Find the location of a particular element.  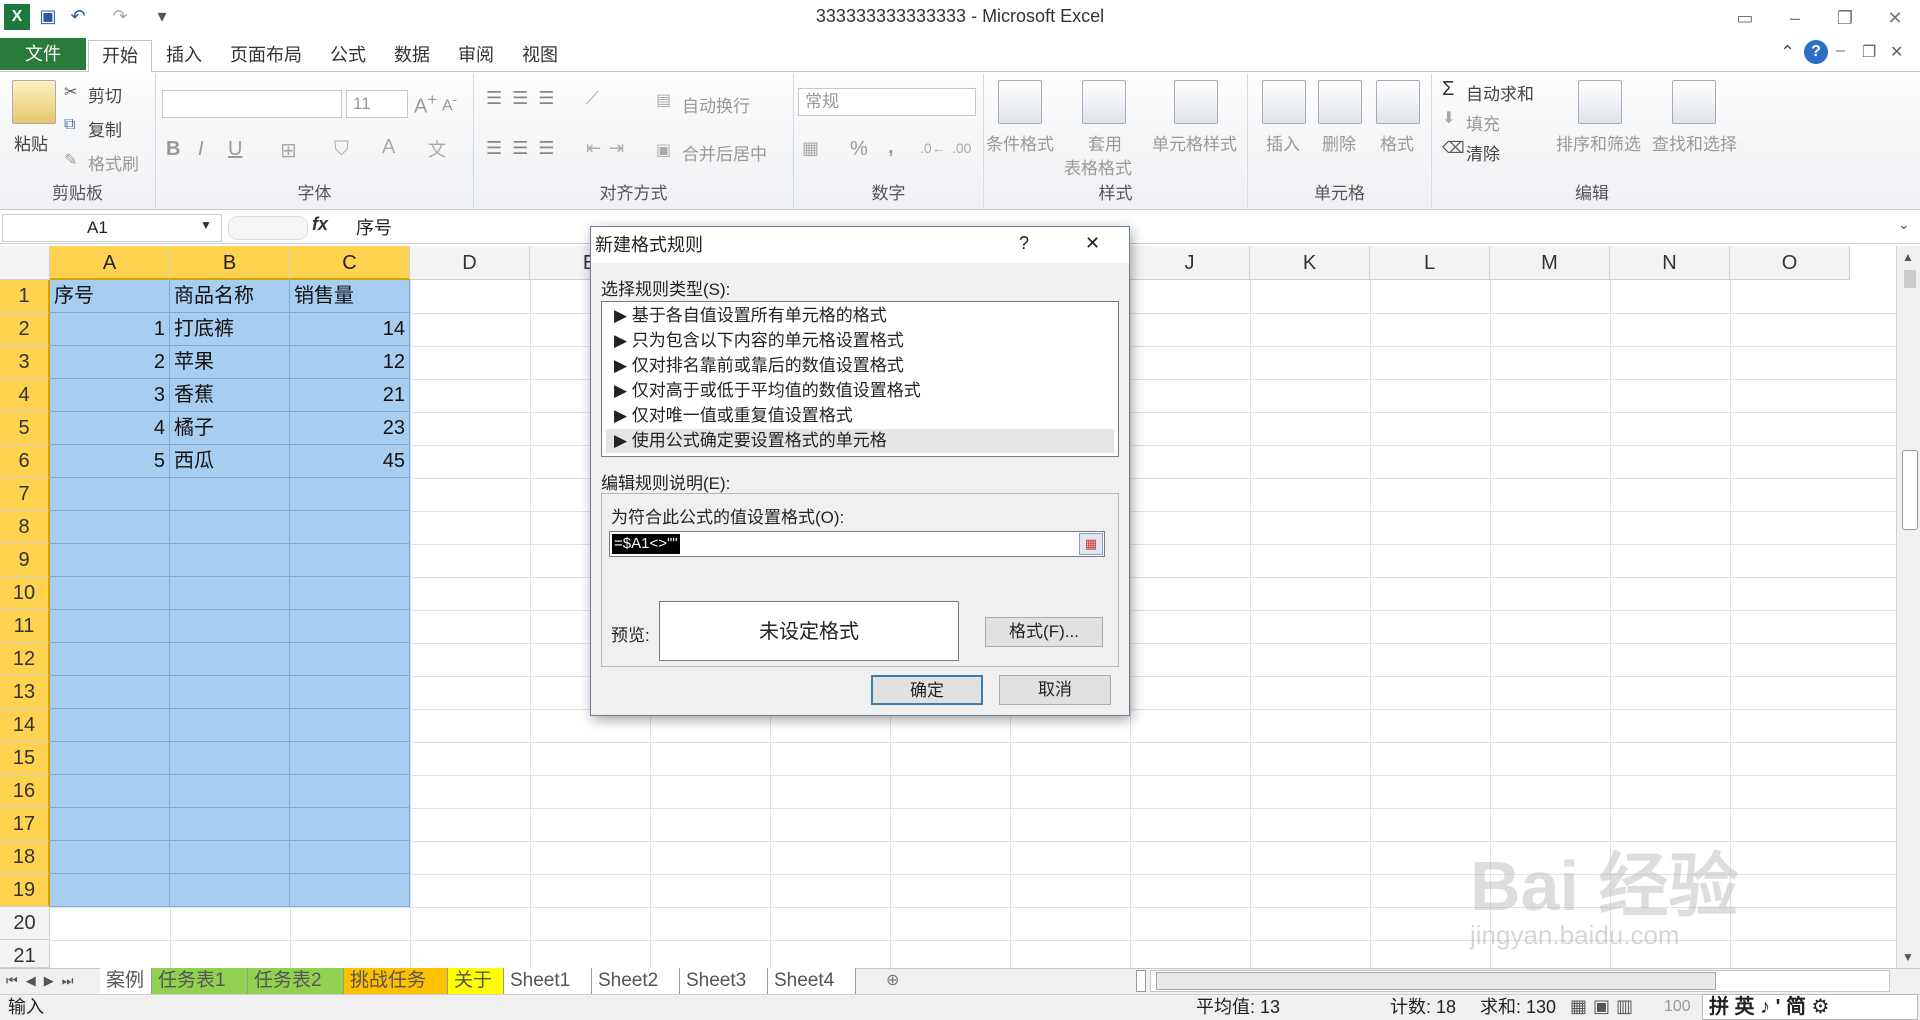

cell-A10 is located at coordinates (110, 593).